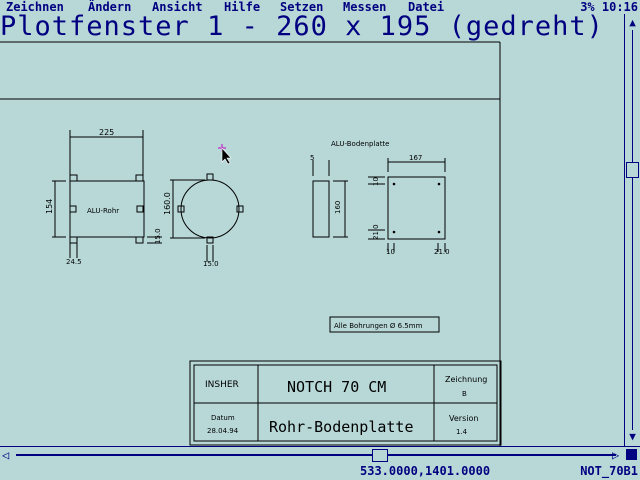  Describe the element at coordinates (615, 455) in the screenshot. I see `scroll-right-icon: ▷` at that location.